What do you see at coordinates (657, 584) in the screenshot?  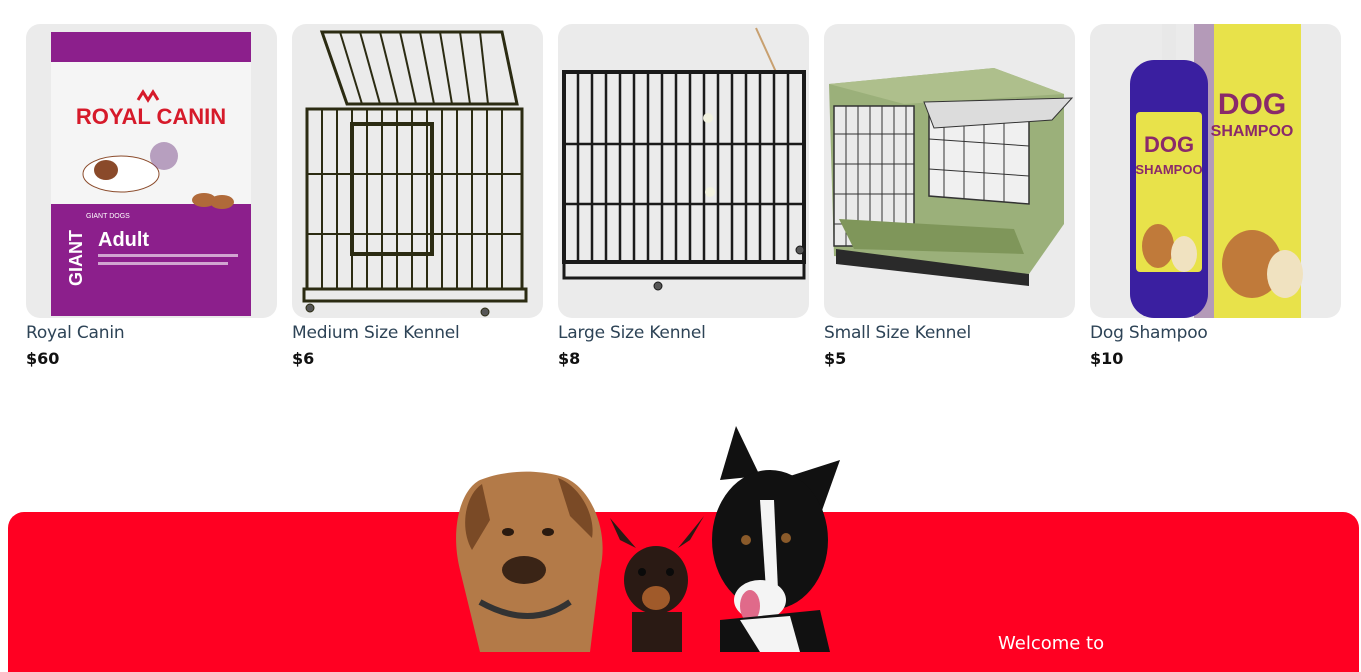 I see `pinscher-dog` at bounding box center [657, 584].